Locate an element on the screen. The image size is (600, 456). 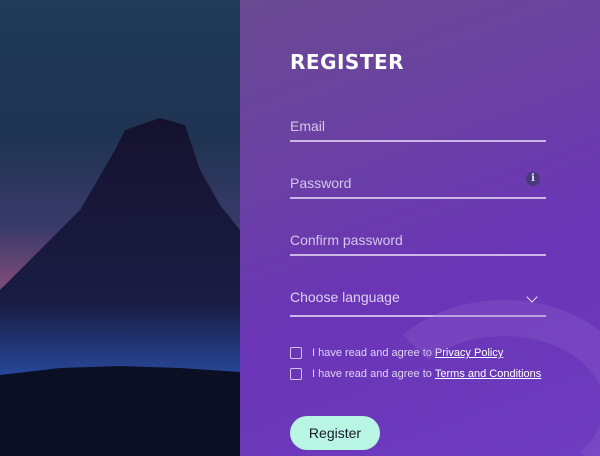
terms-link: Terms and Conditions is located at coordinates (488, 374).